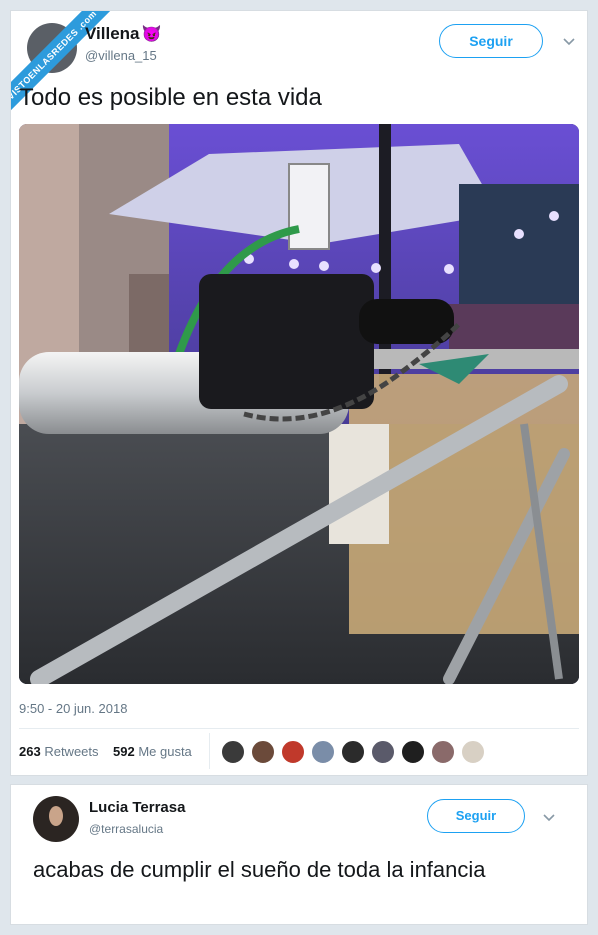 Image resolution: width=598 pixels, height=935 pixels. What do you see at coordinates (73, 708) in the screenshot?
I see `timestamp: 9:50 - 20 jun. 2018` at bounding box center [73, 708].